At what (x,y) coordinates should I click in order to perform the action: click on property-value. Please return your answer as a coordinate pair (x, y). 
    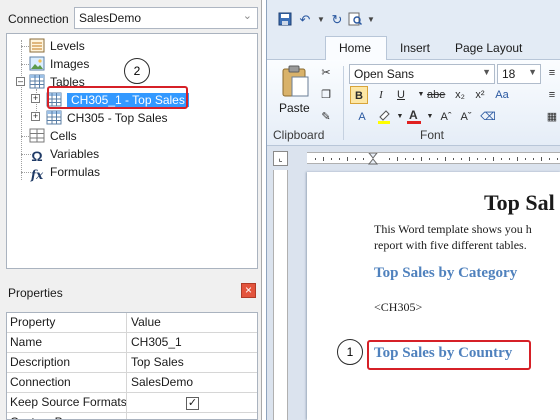
    Looking at the image, I should click on (192, 416).